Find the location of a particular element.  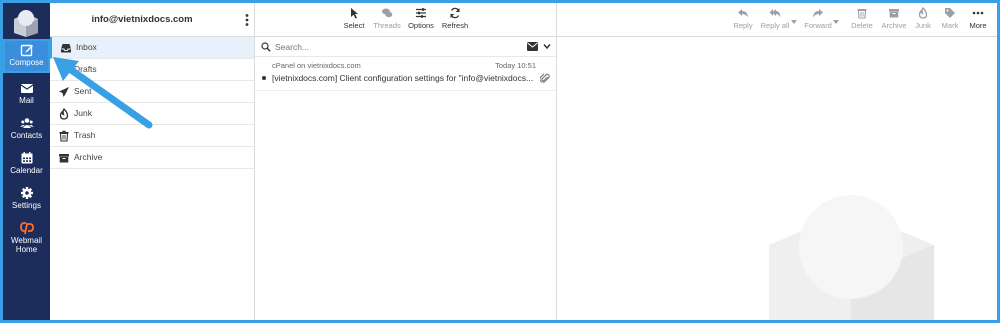

archive-button: Archive is located at coordinates (894, 21).